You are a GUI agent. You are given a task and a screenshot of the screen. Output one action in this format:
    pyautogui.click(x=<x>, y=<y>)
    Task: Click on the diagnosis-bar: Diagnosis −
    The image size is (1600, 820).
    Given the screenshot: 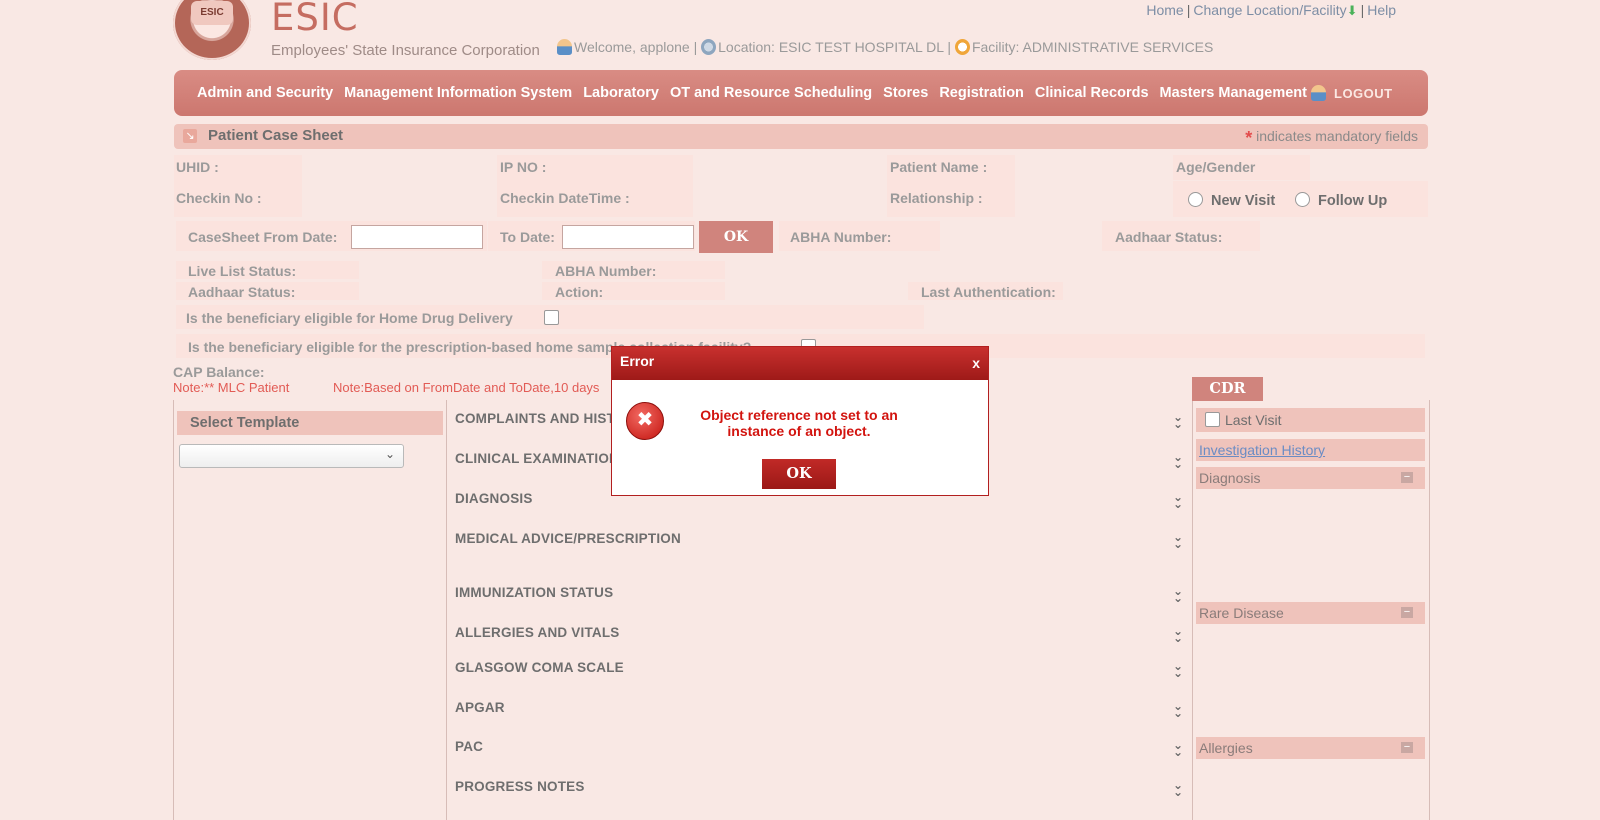 What is the action you would take?
    pyautogui.click(x=1310, y=478)
    